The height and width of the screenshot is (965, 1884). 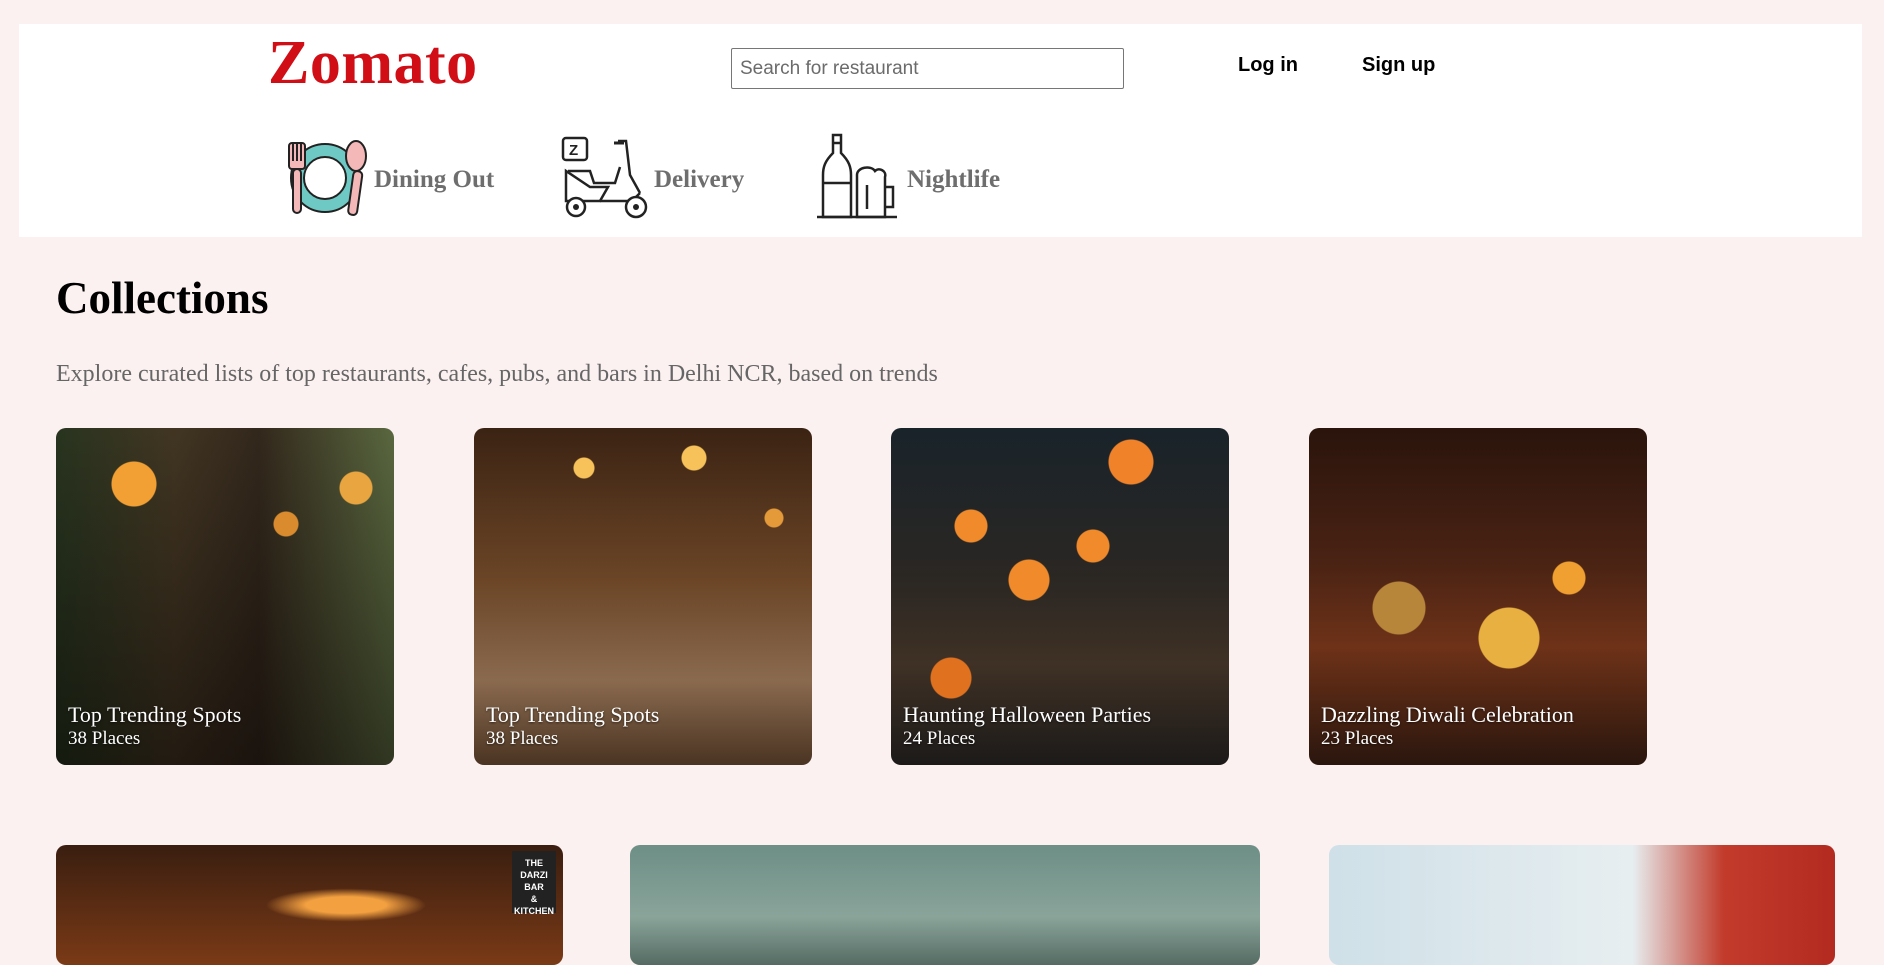 I want to click on dining-icon, so click(x=325, y=176).